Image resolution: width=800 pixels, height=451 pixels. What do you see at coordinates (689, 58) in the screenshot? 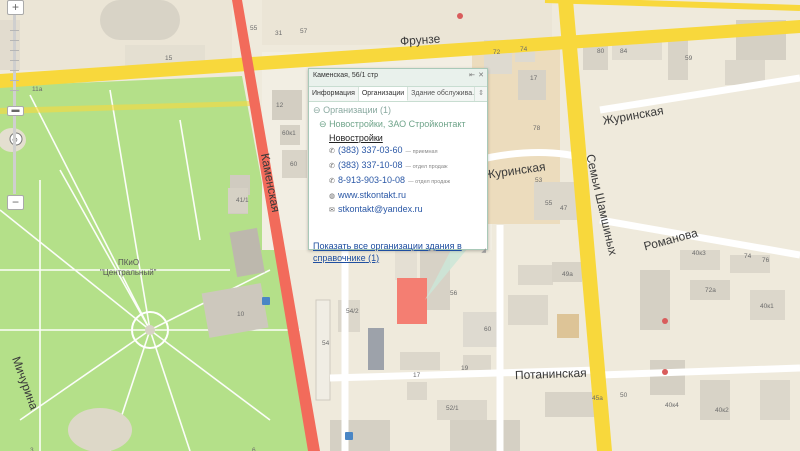
I see `building-number: 59` at bounding box center [689, 58].